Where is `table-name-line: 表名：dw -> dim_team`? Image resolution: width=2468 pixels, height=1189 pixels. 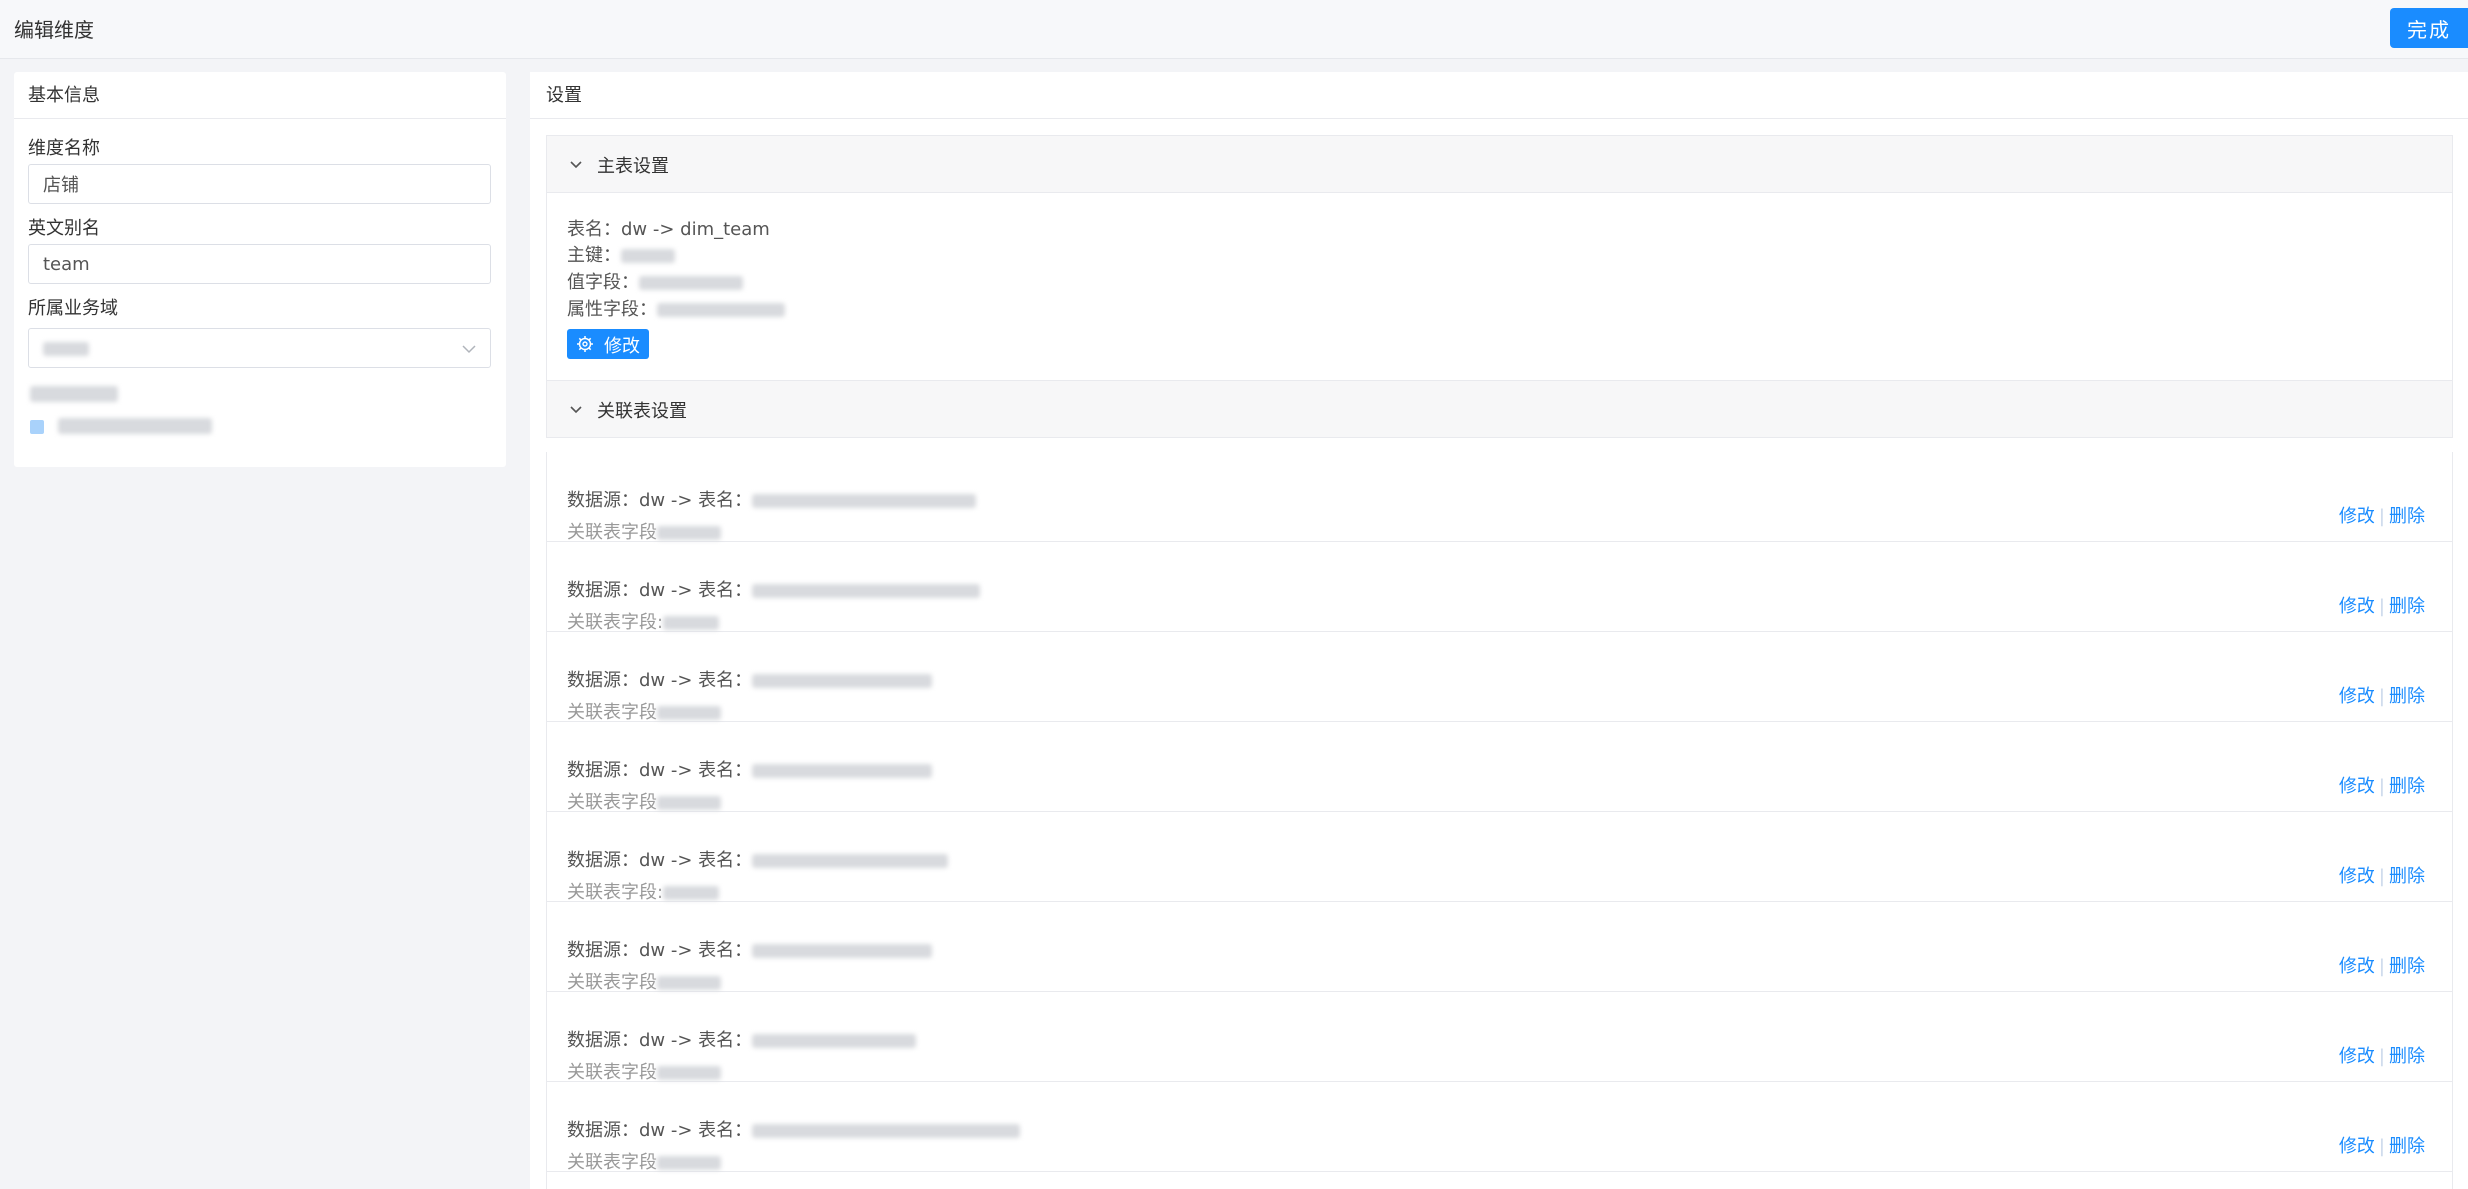 table-name-line: 表名：dw -> dim_team is located at coordinates (668, 228).